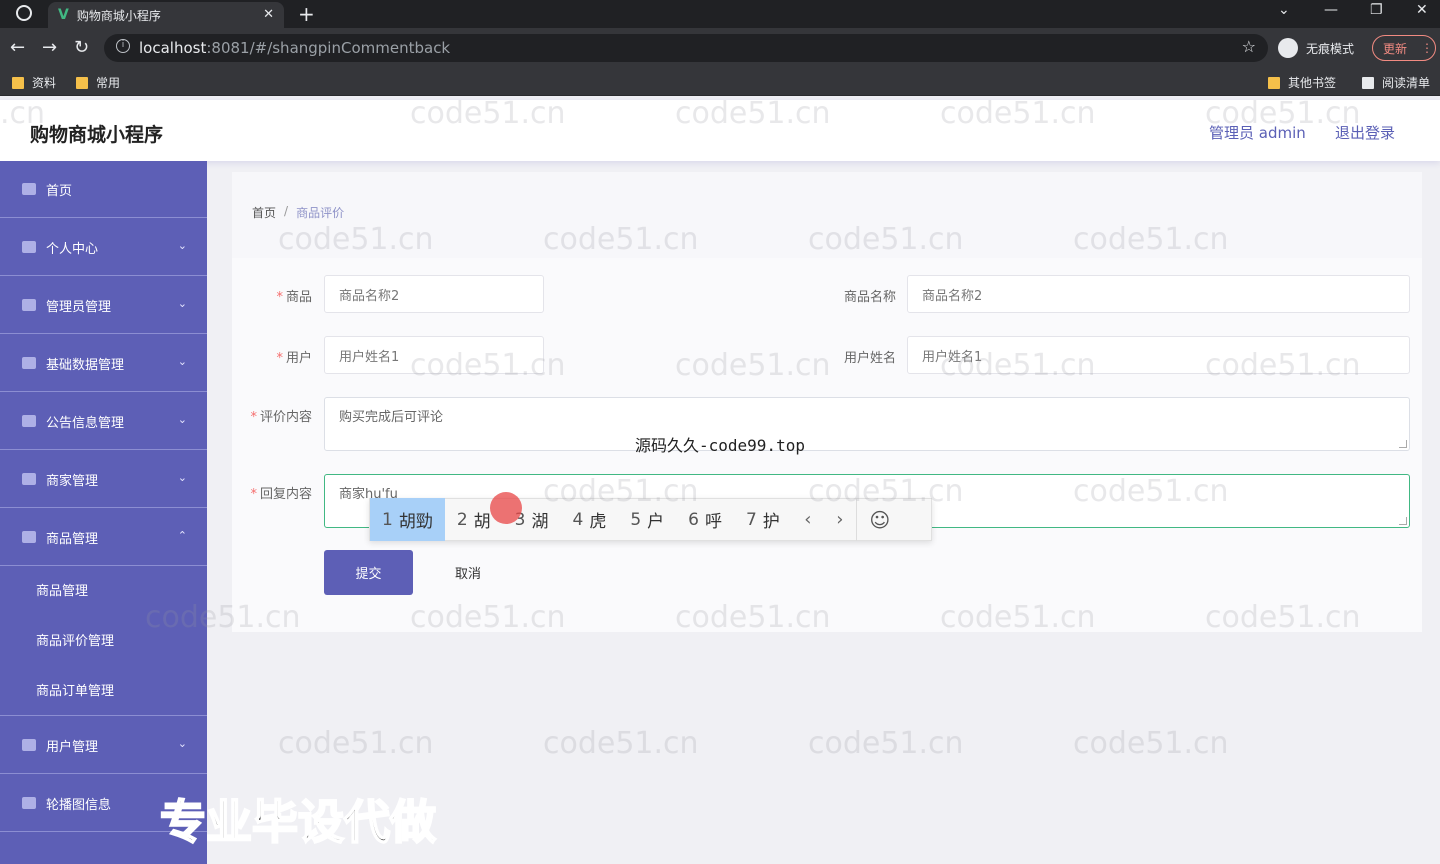 This screenshot has height=864, width=1440. I want to click on logout-link: 退出登录, so click(1365, 132).